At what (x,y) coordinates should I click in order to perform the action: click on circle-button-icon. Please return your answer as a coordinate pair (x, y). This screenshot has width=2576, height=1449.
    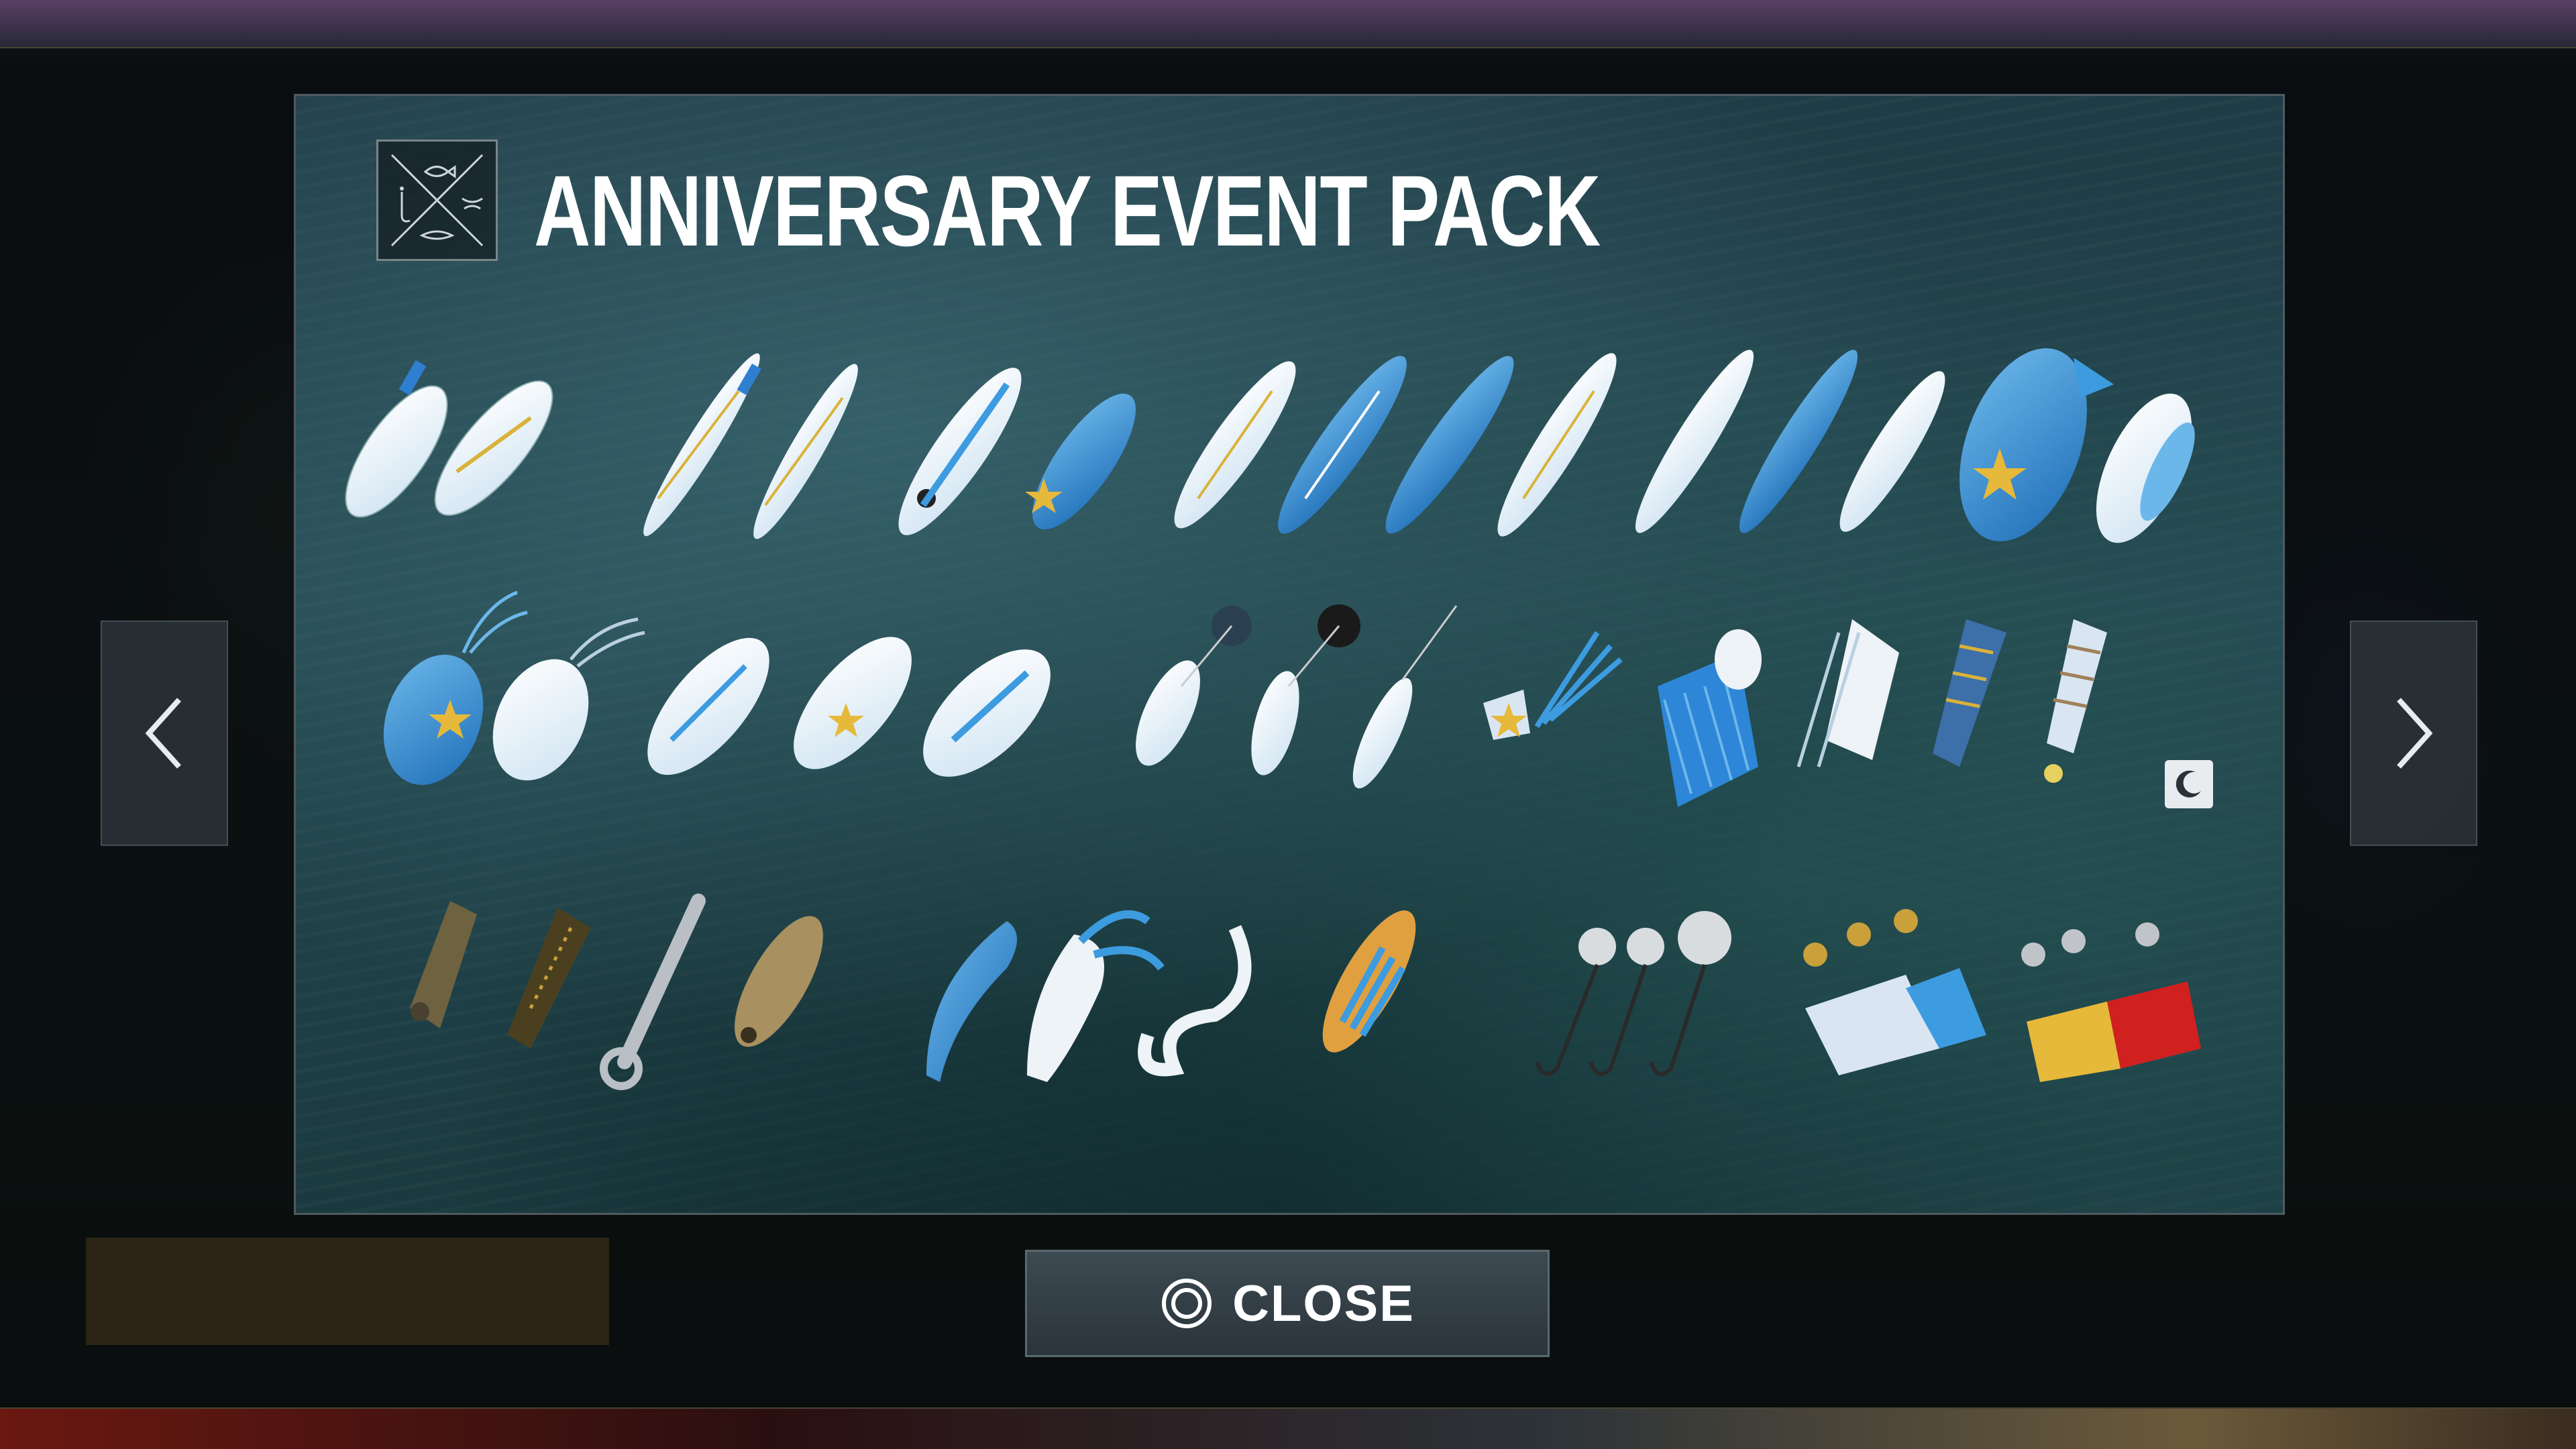
    Looking at the image, I should click on (1187, 1303).